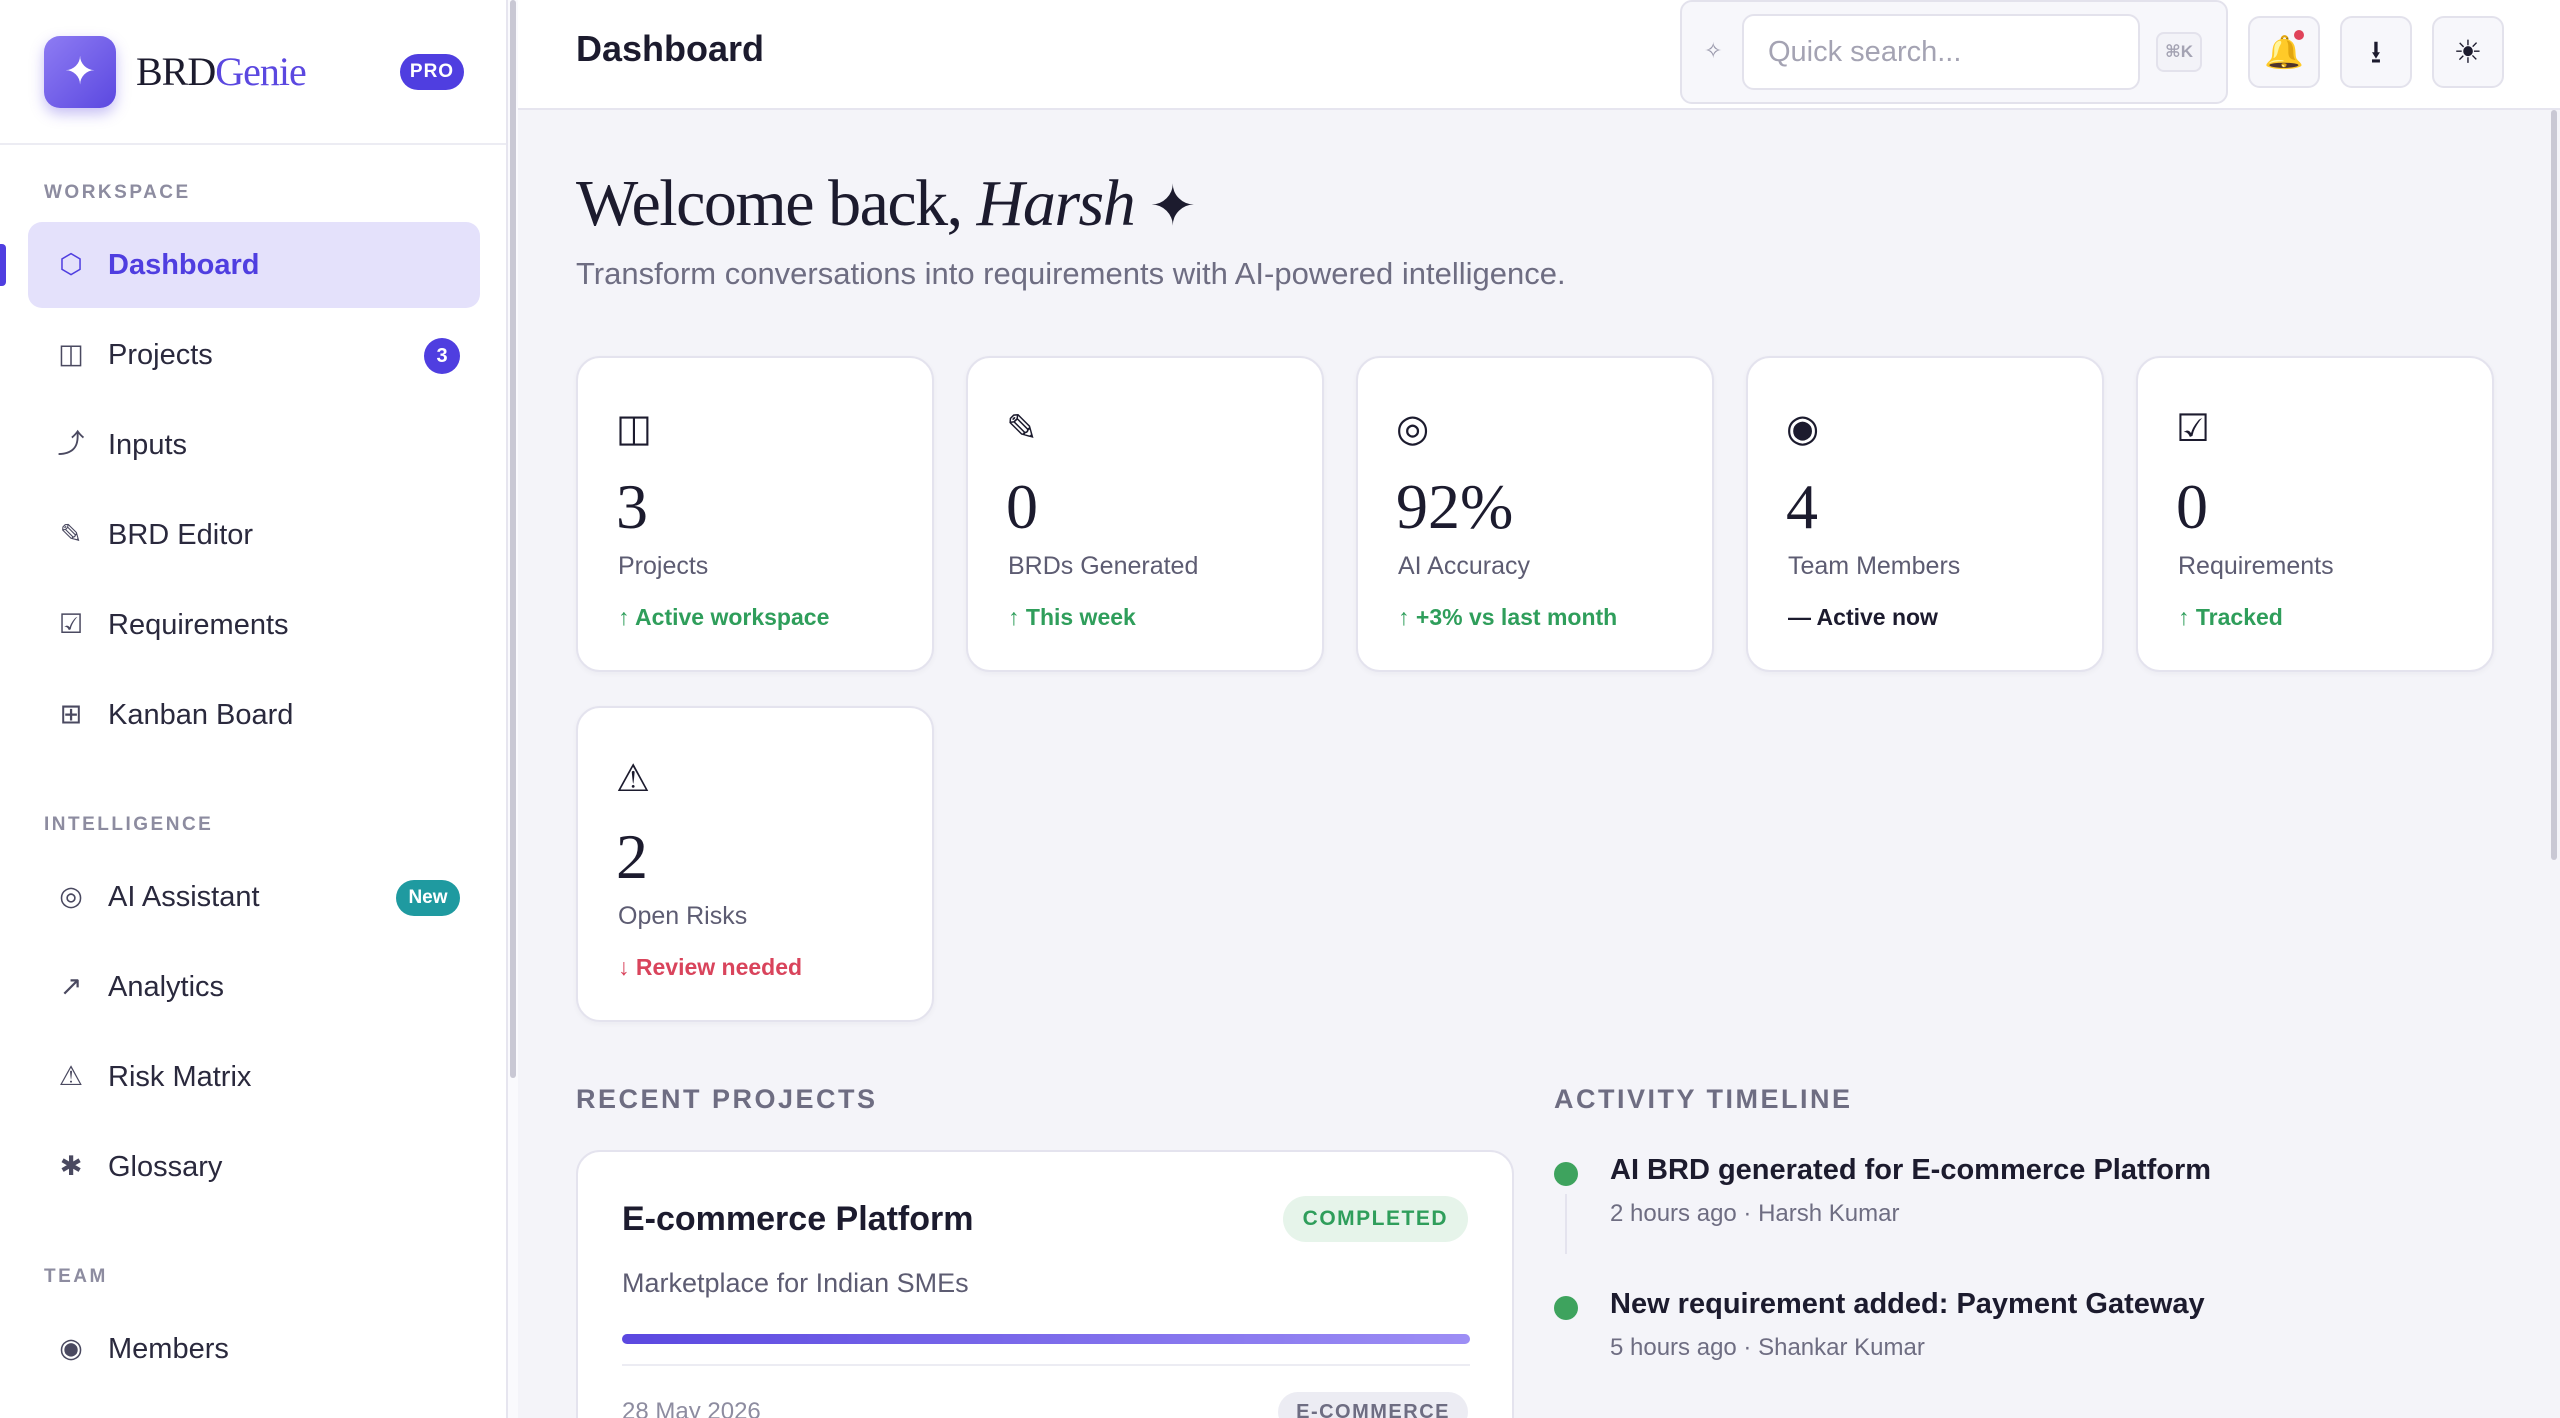  Describe the element at coordinates (1539, 55) in the screenshot. I see `top-header: Dashboard ✧ ⌘K 🔔 ⭳ ☀` at that location.